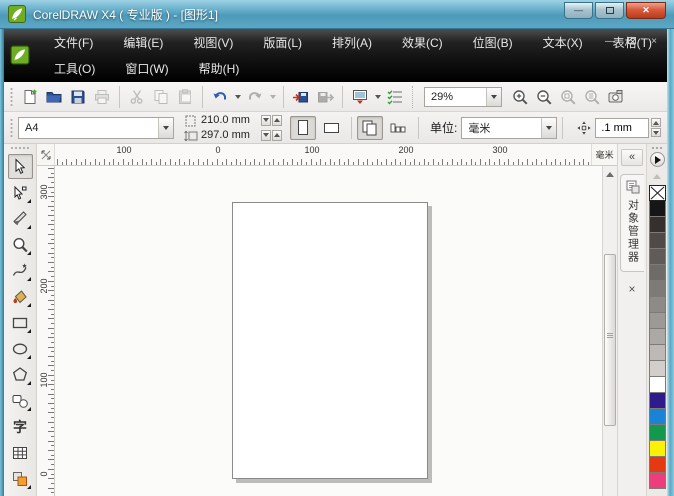 This screenshot has width=674, height=496. I want to click on menu-item: 编辑(E), so click(143, 42).